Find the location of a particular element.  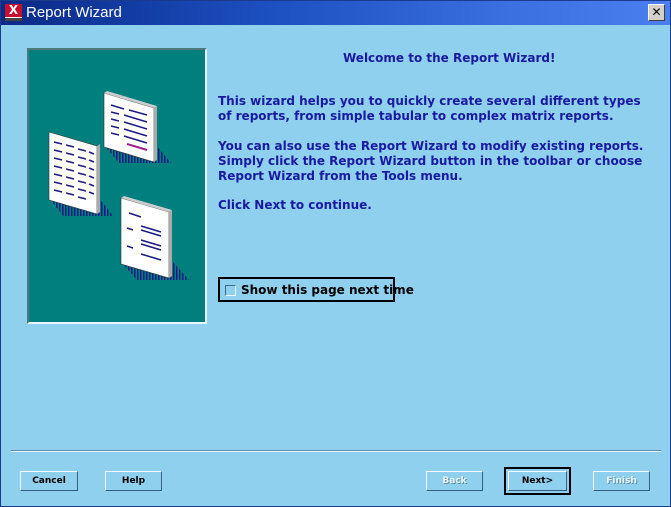

show-page-checkbox is located at coordinates (230, 290).